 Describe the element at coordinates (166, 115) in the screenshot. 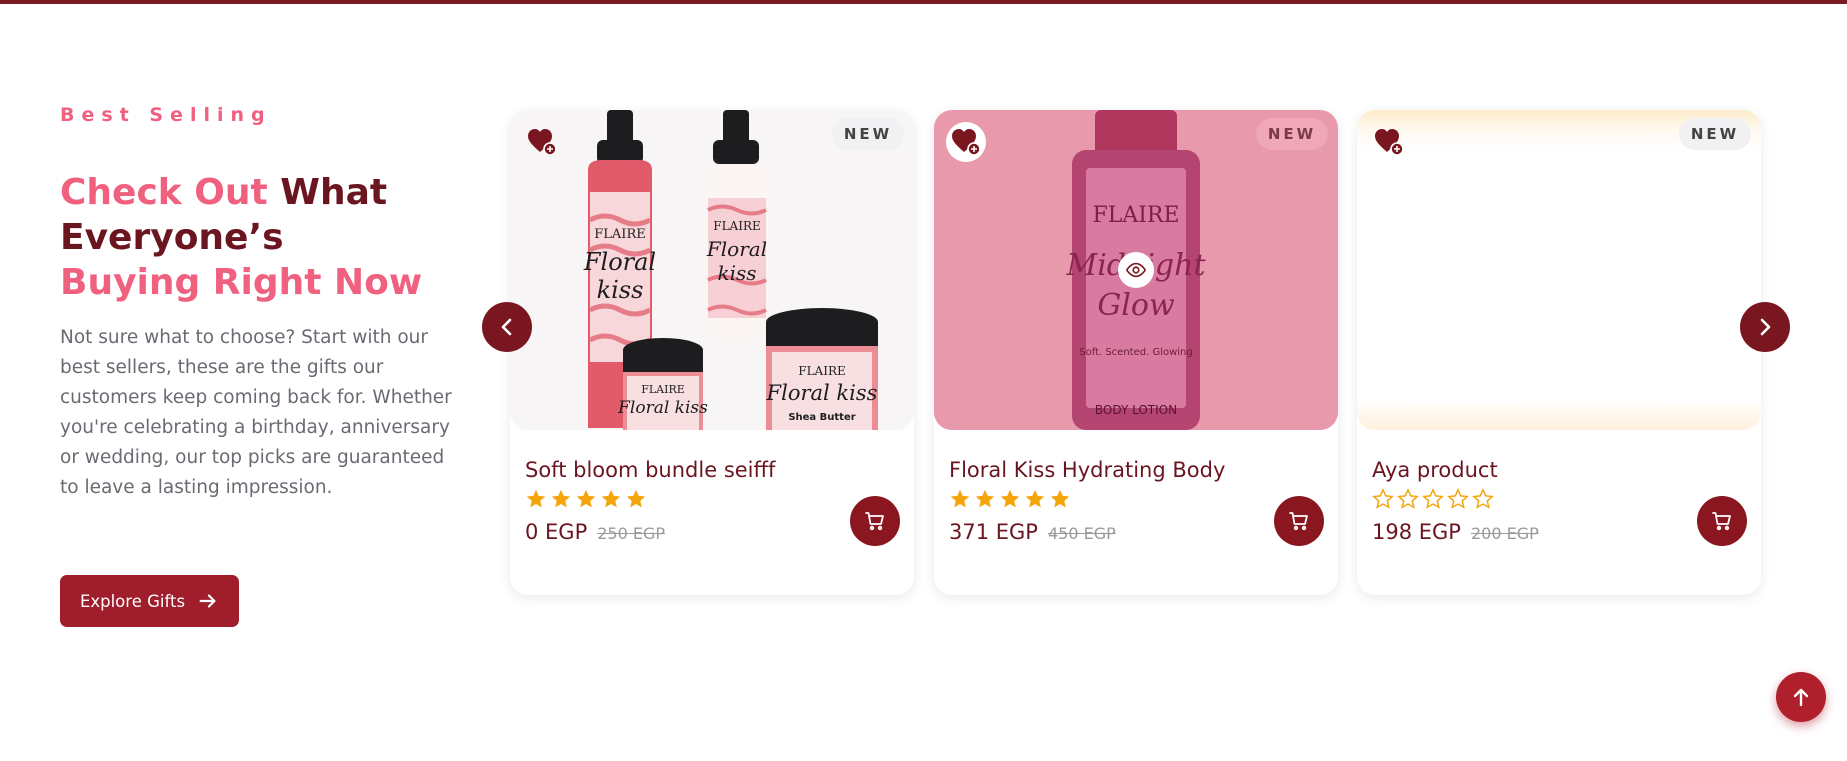

I see `section-kicker: Best Selling` at that location.